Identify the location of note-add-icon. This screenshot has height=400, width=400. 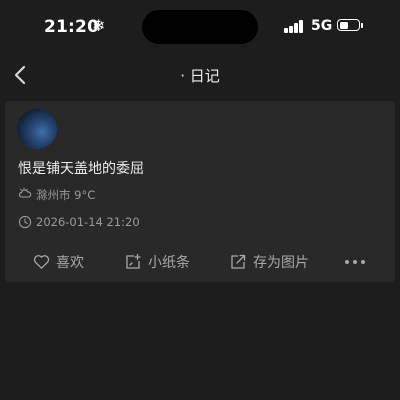
(133, 261).